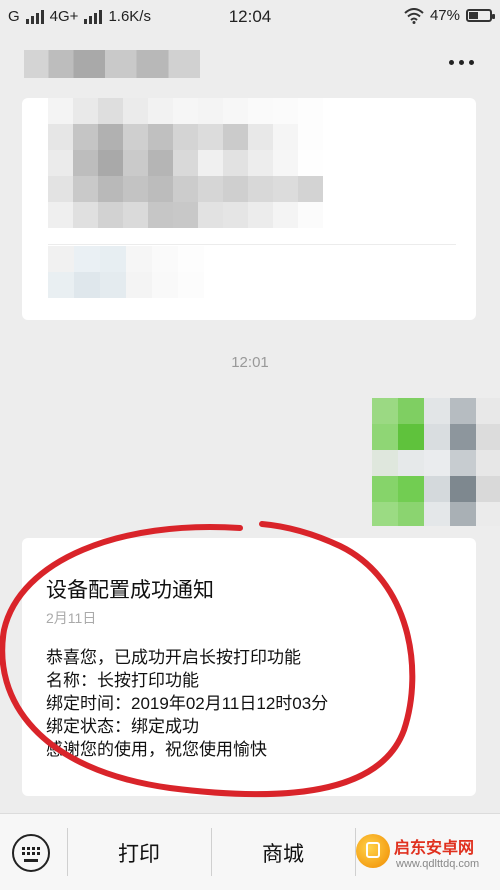 This screenshot has height=890, width=500. What do you see at coordinates (185, 163) in the screenshot?
I see `blurred-content` at bounding box center [185, 163].